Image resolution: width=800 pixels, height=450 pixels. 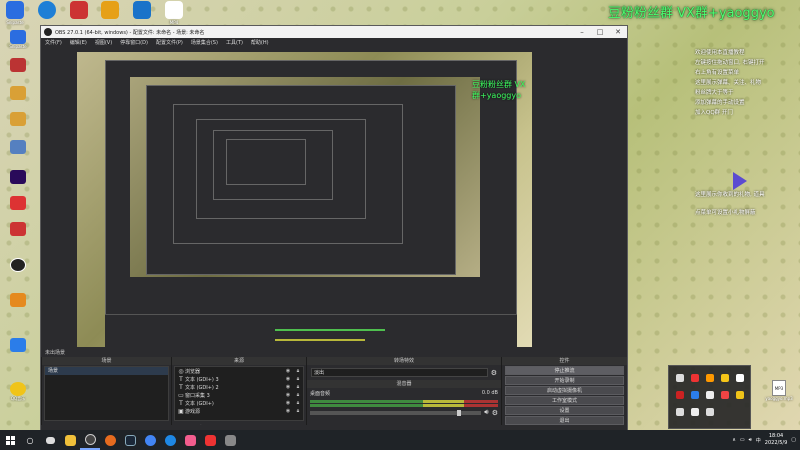 What do you see at coordinates (564, 380) in the screenshot?
I see `start-recording-button: 开始录制` at bounding box center [564, 380].